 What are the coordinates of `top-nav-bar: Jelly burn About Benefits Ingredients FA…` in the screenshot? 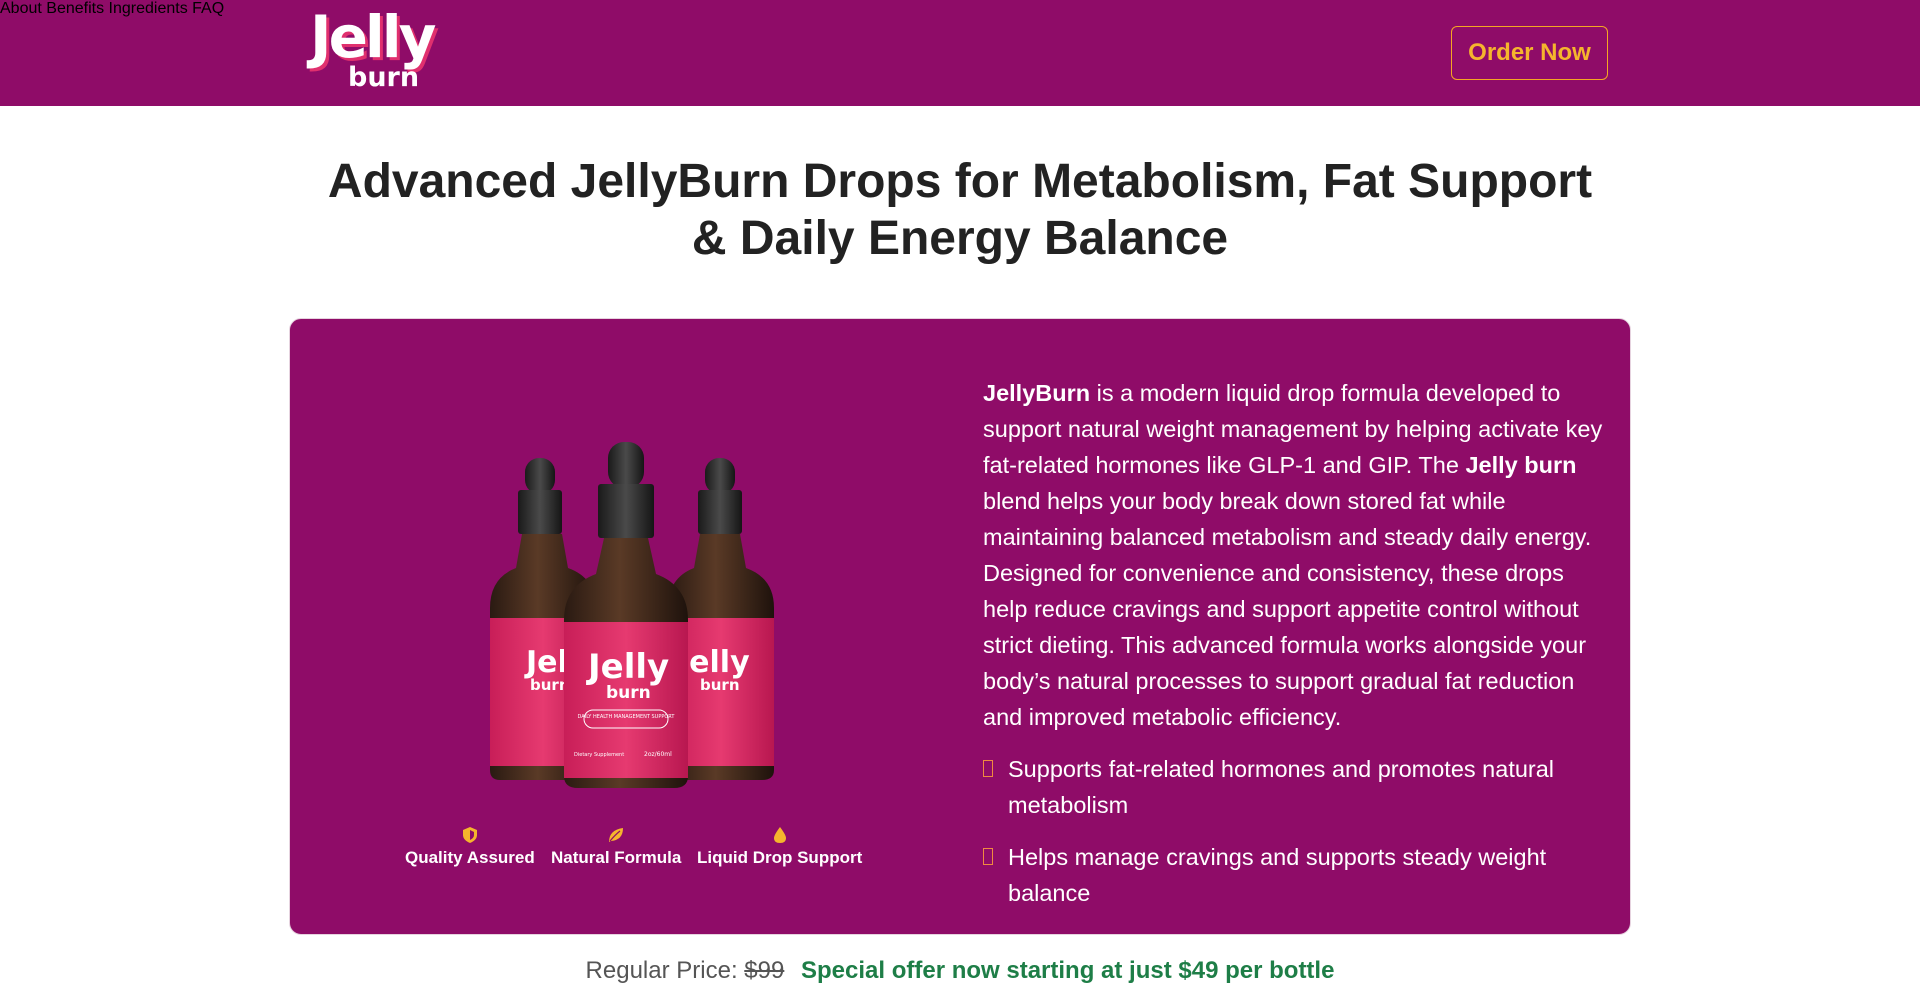 It's located at (960, 53).